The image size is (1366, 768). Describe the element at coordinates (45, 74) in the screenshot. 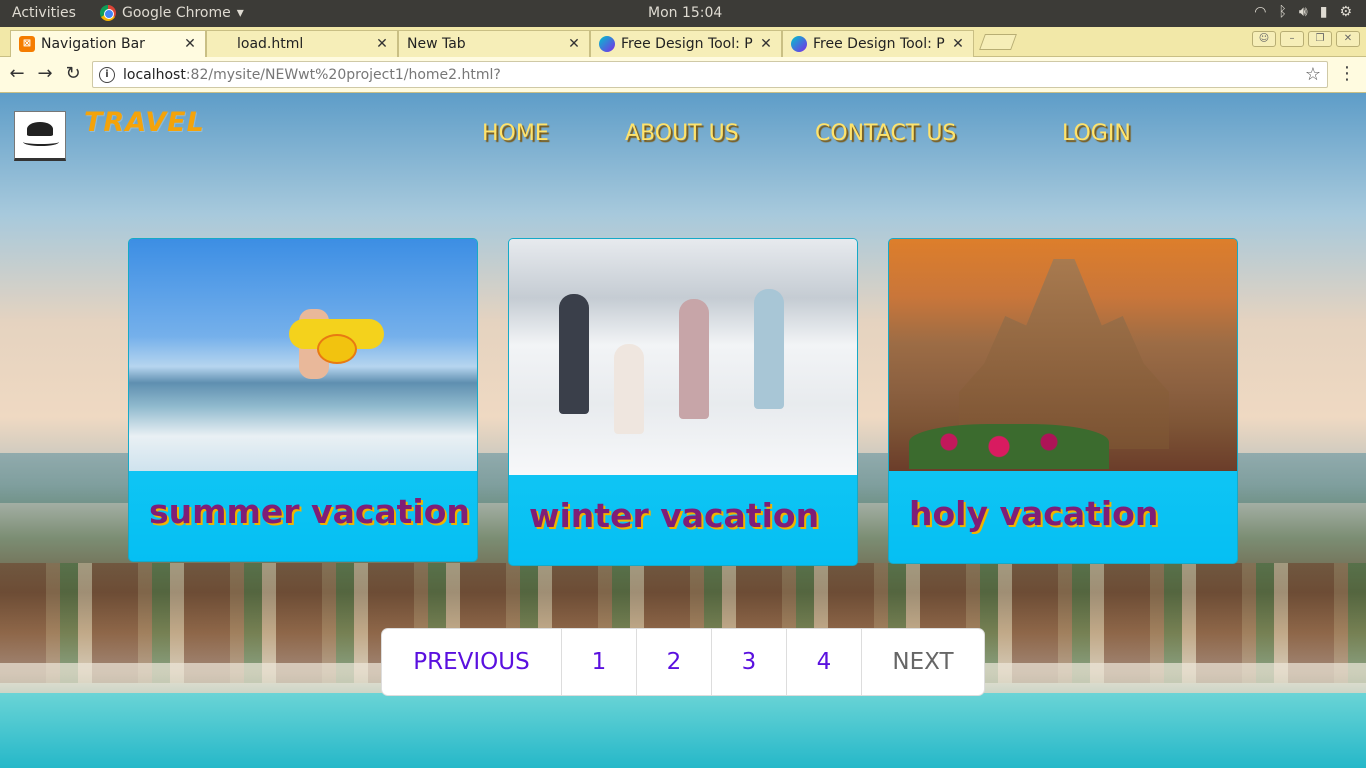

I see `forward-icon: →` at that location.